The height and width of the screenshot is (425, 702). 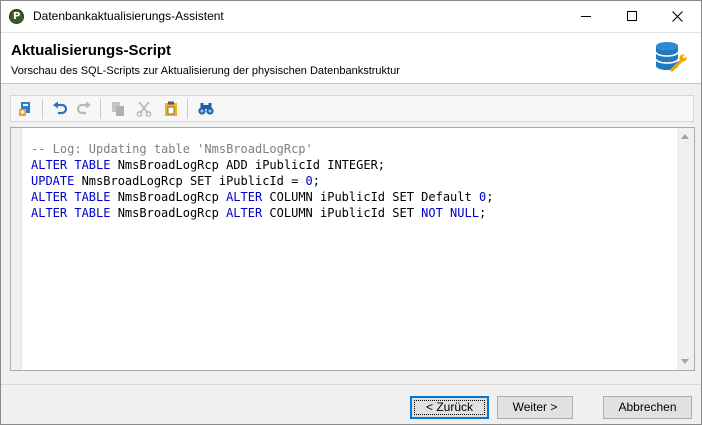 What do you see at coordinates (370, 197) in the screenshot?
I see `sql-text: COLUMN iPublicId SET Default` at bounding box center [370, 197].